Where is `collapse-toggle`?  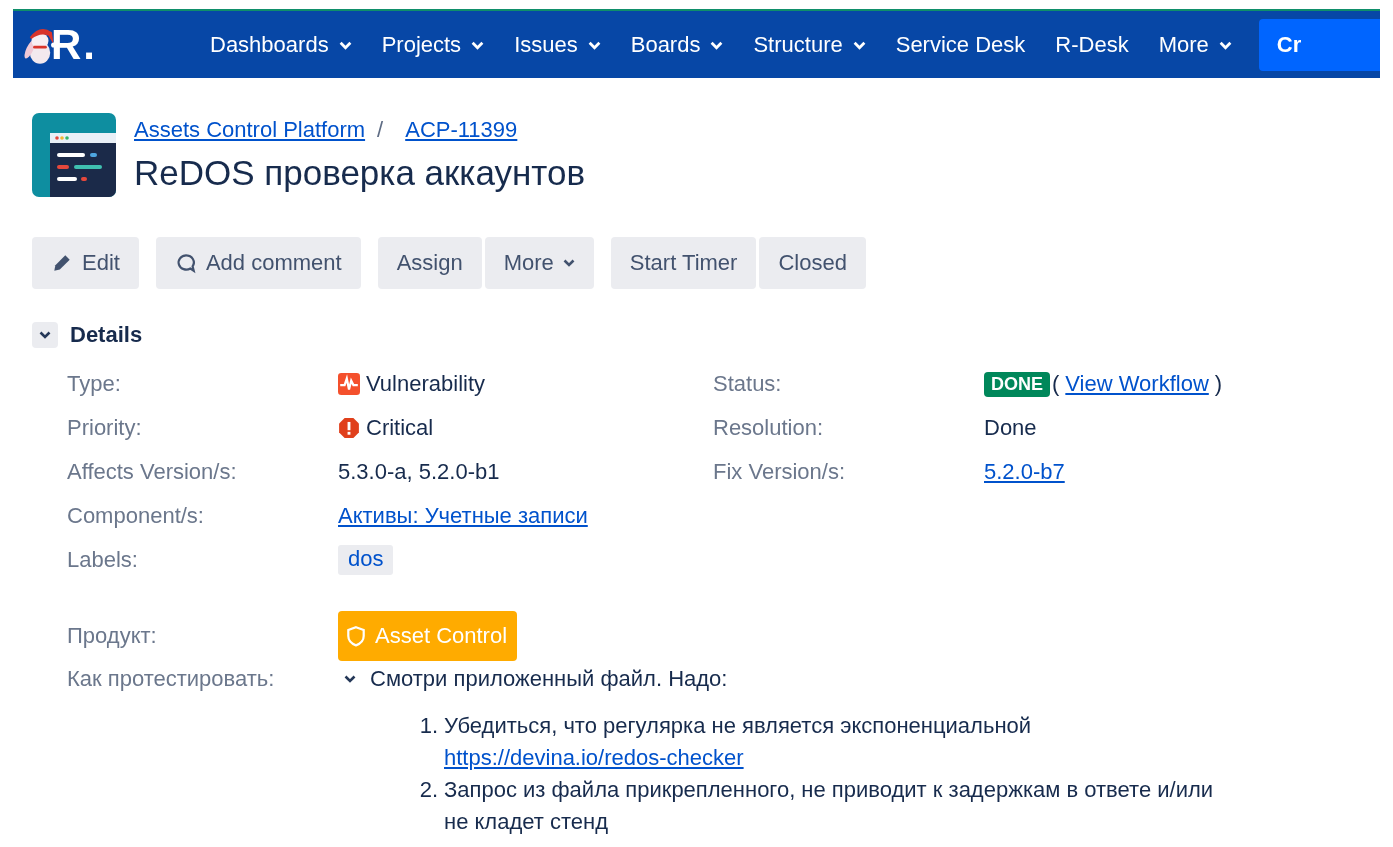
collapse-toggle is located at coordinates (45, 335).